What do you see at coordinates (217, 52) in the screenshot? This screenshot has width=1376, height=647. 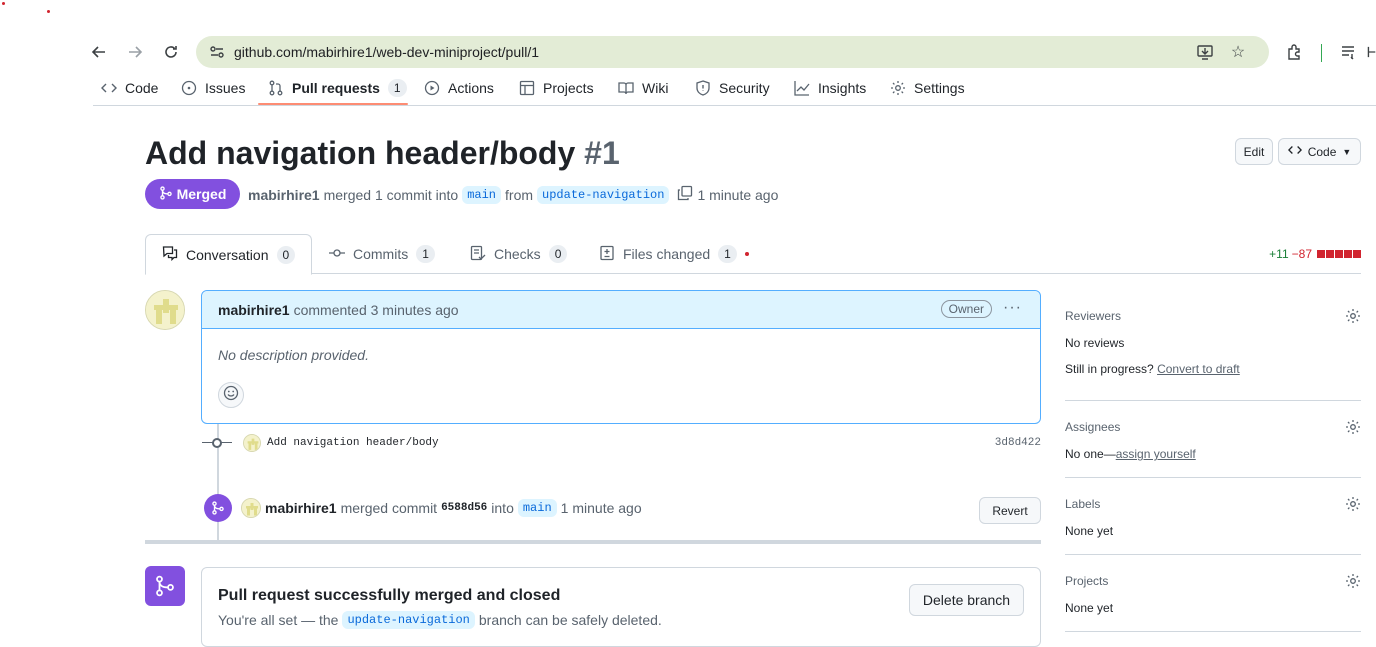 I see `site-settings-icon` at bounding box center [217, 52].